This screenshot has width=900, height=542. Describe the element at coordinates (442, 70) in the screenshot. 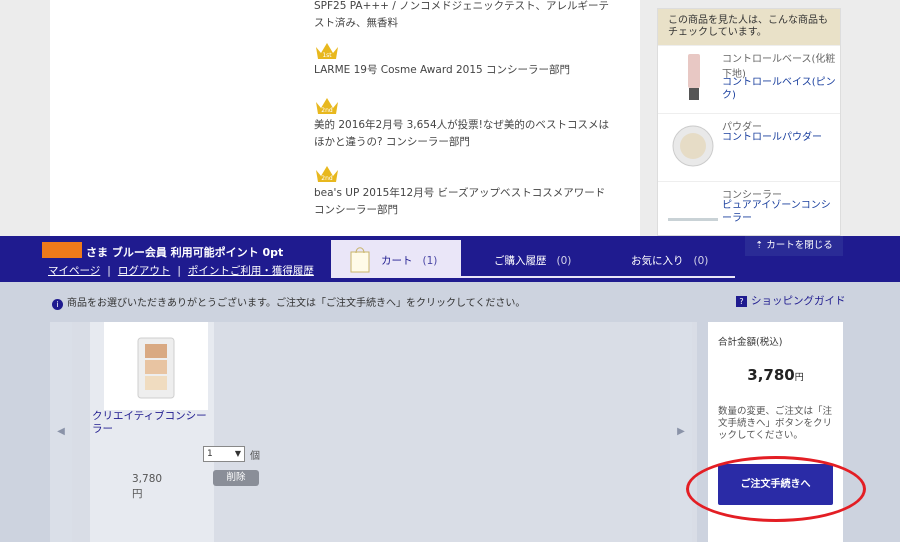

I see `award-text: LARME 19号 Cosme Award 2015 コンシーラー部門` at that location.